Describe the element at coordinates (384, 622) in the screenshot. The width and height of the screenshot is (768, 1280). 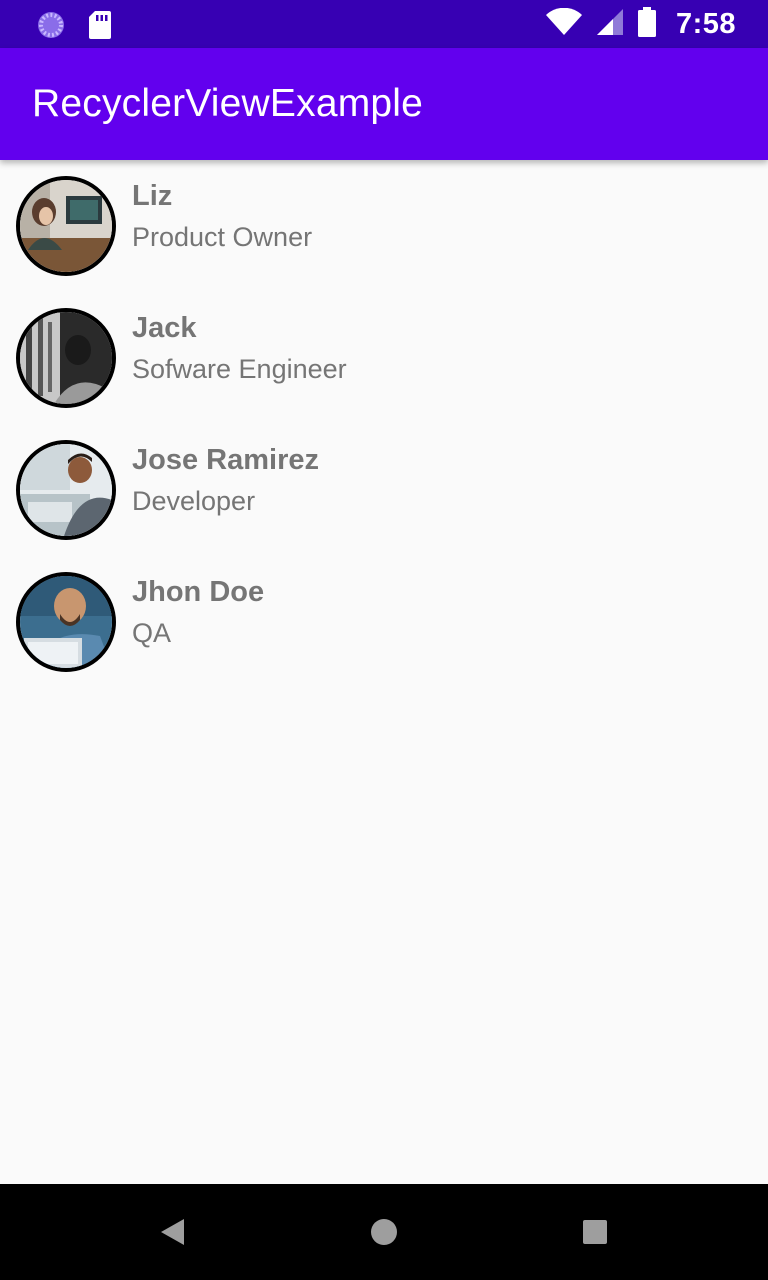
I see `list-item: Jhon Doe QA` at that location.